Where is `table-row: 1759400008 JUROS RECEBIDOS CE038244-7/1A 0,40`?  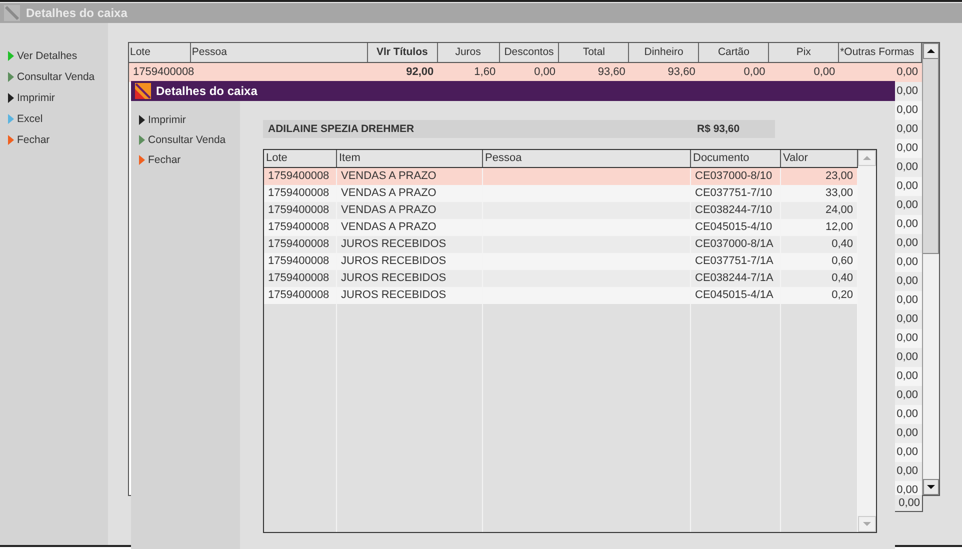 table-row: 1759400008 JUROS RECEBIDOS CE038244-7/1A 0,40 is located at coordinates (561, 278).